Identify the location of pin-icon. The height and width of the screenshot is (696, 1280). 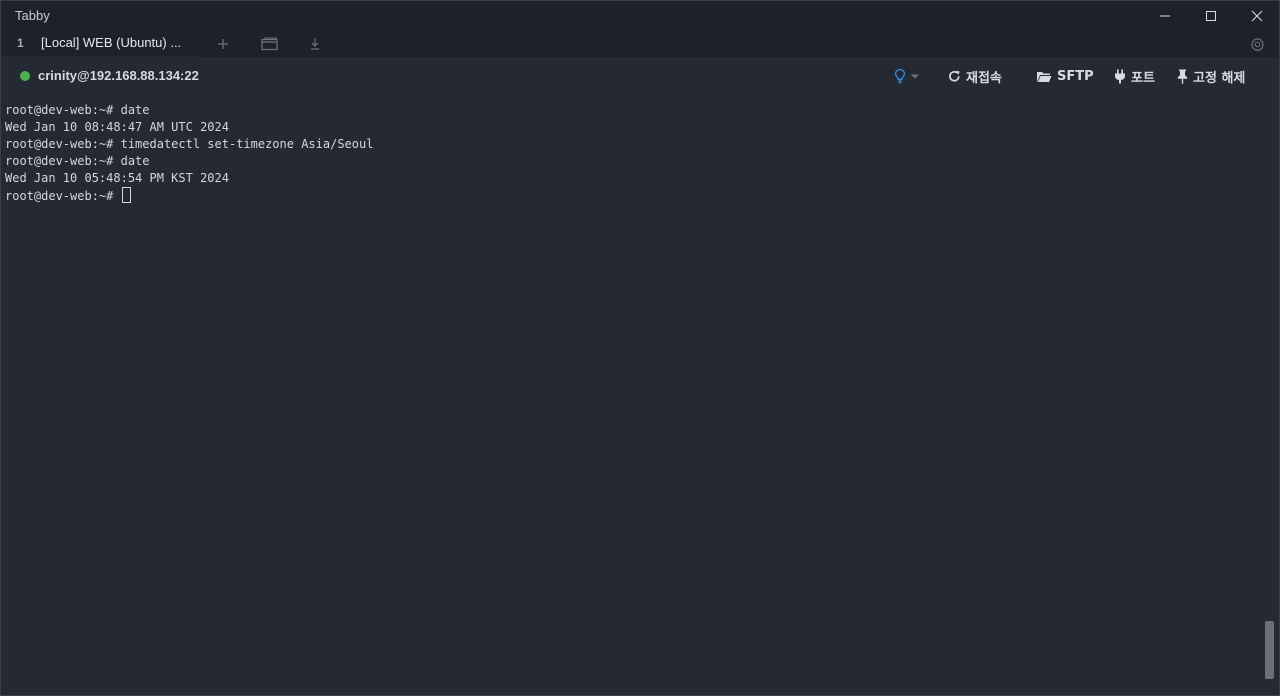
(1182, 76).